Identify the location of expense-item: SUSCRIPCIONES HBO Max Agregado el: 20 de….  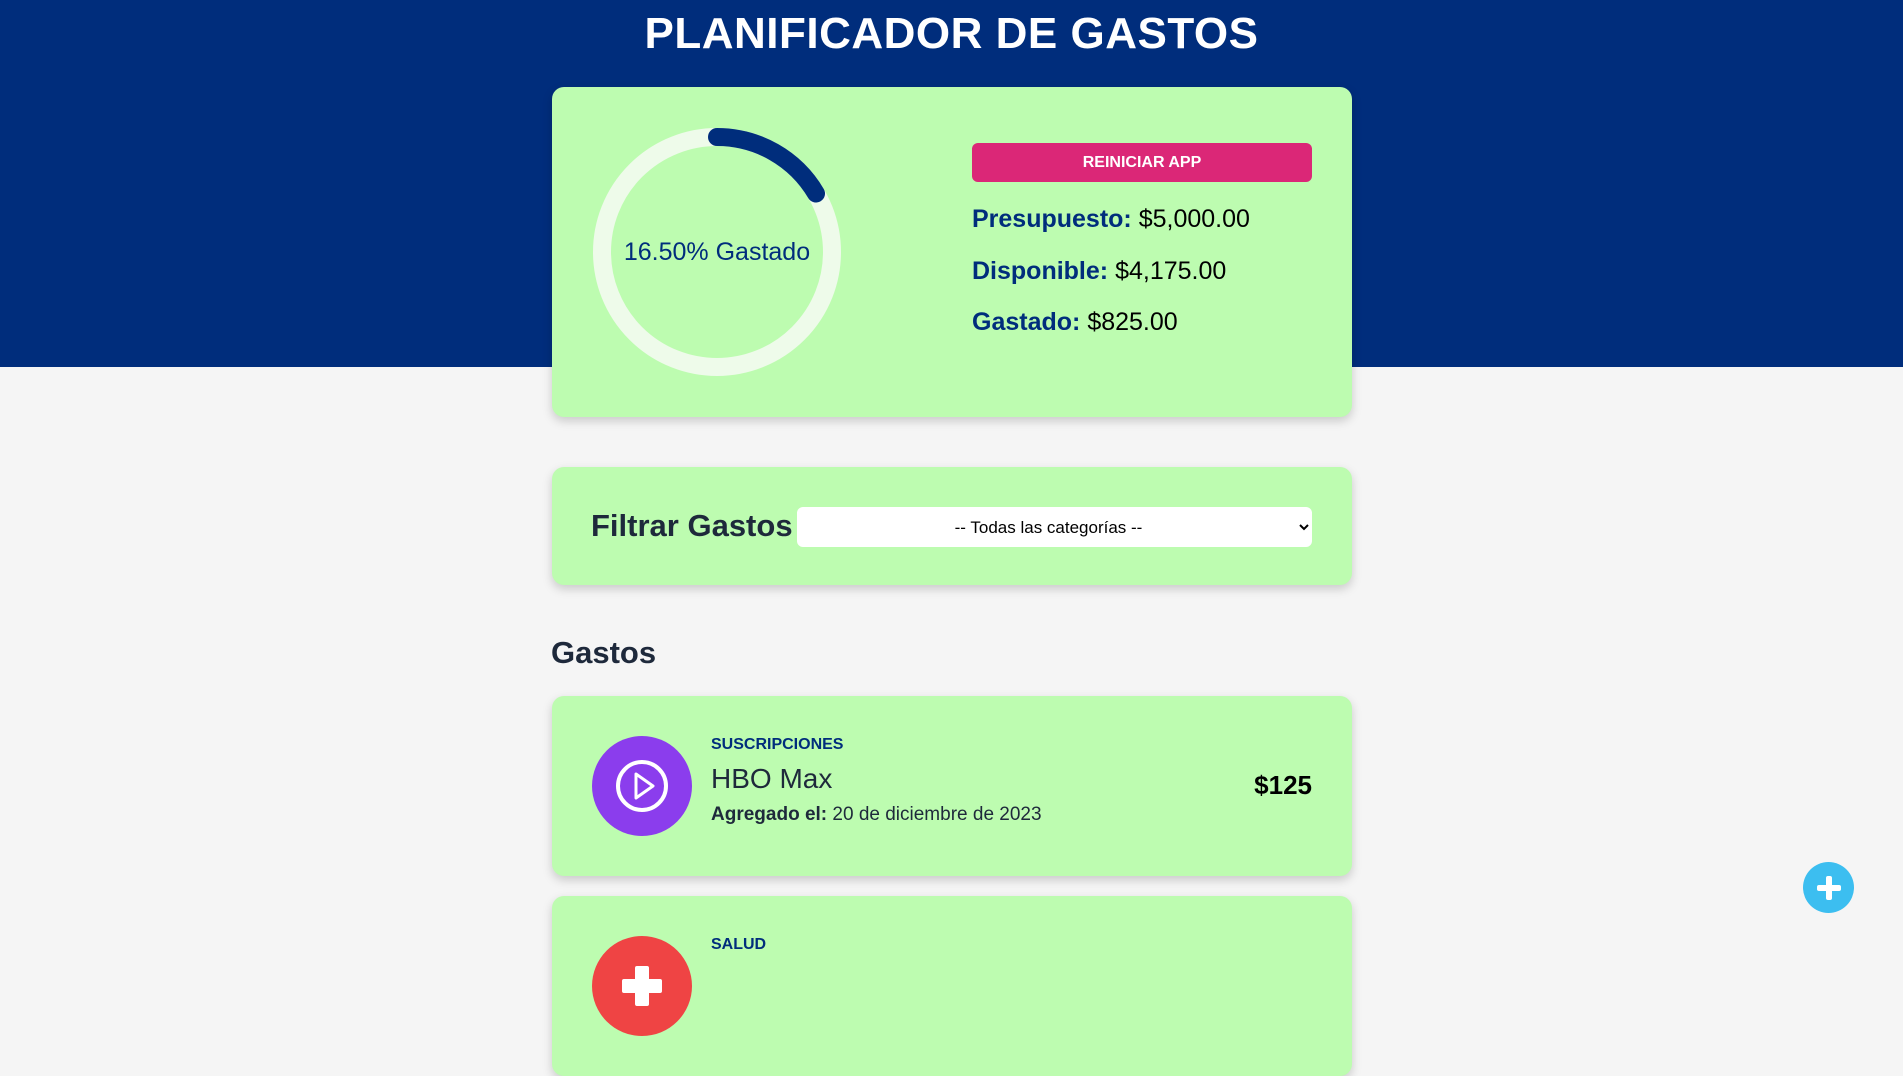
(952, 786).